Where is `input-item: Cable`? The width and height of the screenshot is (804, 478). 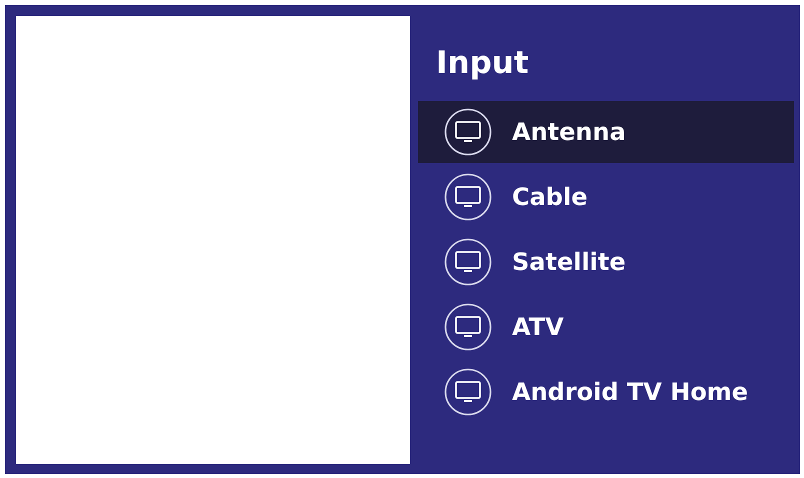 input-item: Cable is located at coordinates (606, 197).